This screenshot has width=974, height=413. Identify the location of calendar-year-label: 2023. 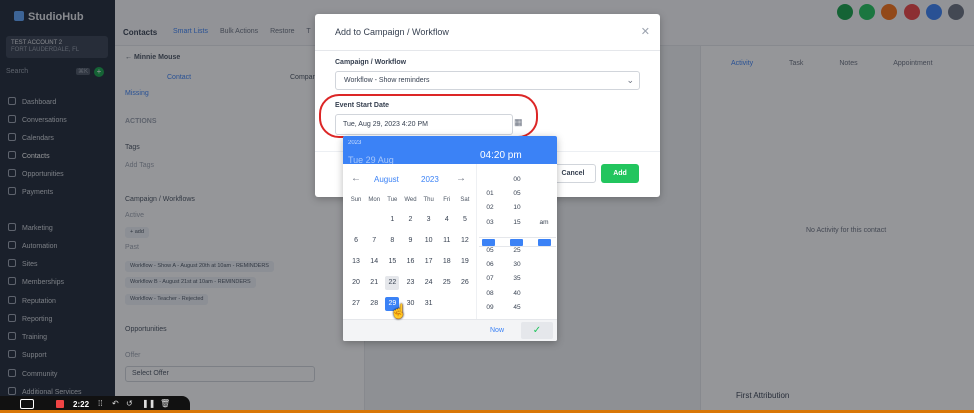
(430, 179).